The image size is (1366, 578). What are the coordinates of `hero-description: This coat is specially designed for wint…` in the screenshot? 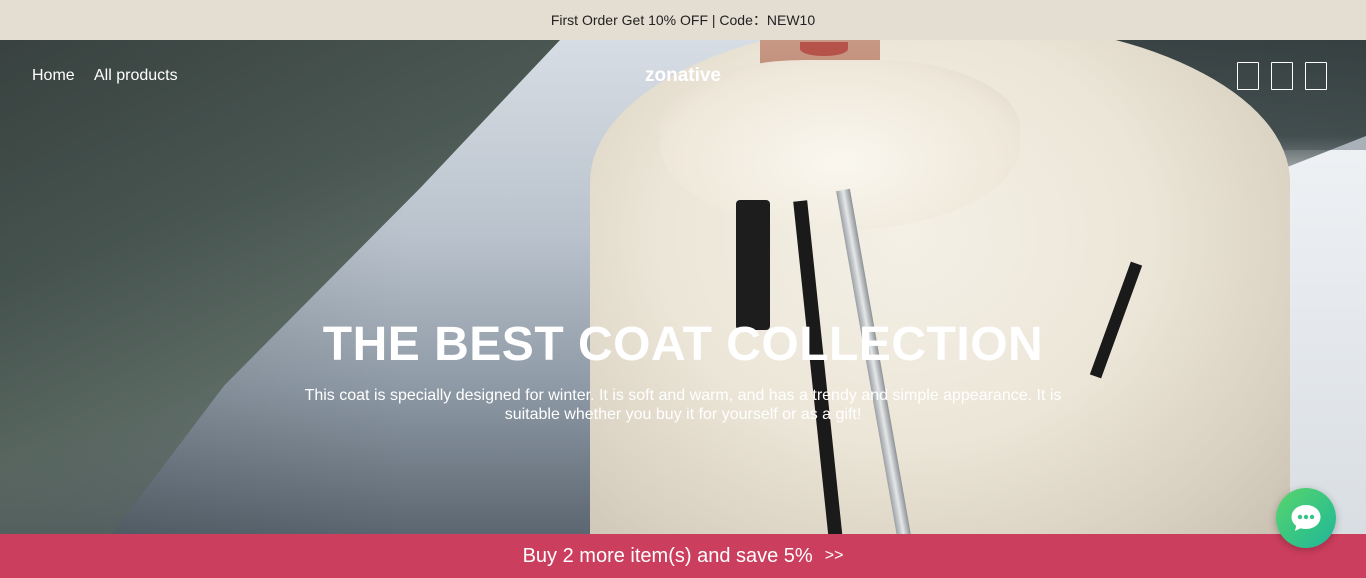 It's located at (683, 405).